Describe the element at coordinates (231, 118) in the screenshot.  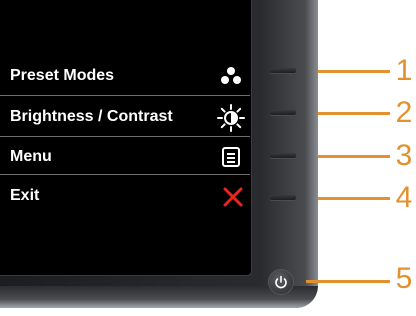
I see `brightness-icon` at that location.